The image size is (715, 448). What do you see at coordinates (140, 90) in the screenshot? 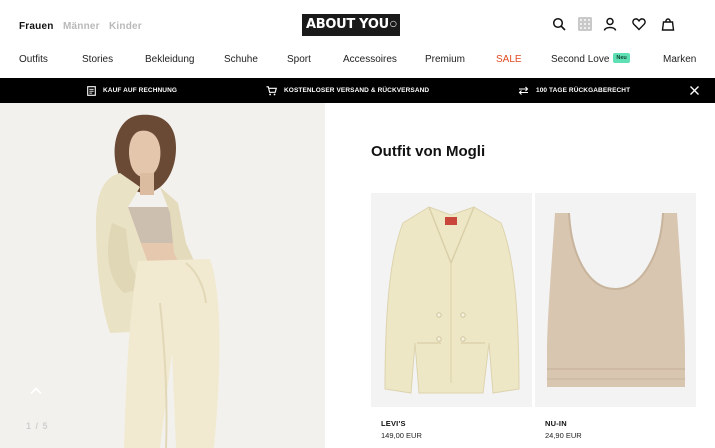
I see `promo-invoice-text: KAUF AUF RECHNUNG` at bounding box center [140, 90].